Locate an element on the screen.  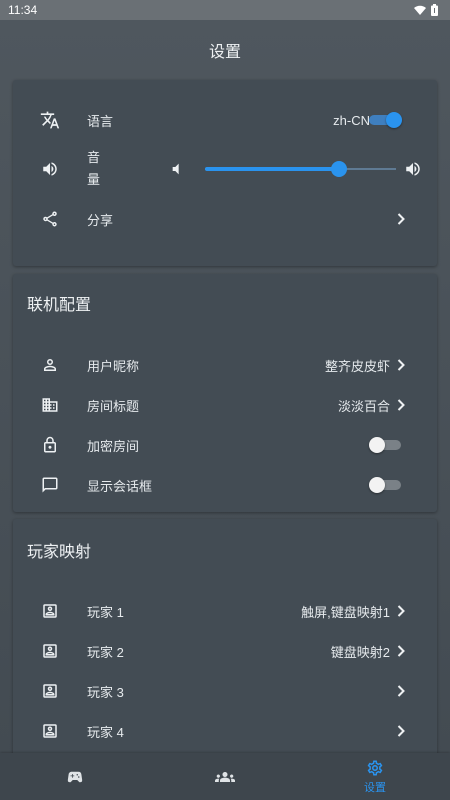
volume-up-icon is located at coordinates (413, 169).